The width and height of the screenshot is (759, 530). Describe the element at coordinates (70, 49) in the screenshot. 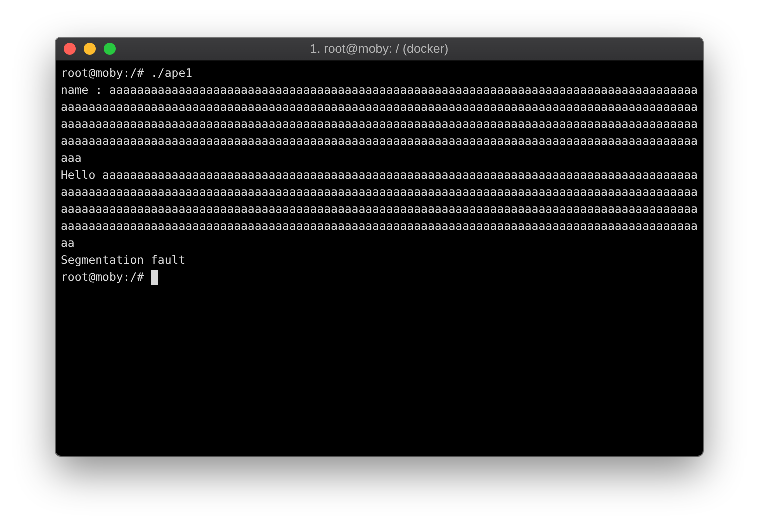

I see `close-icon` at that location.